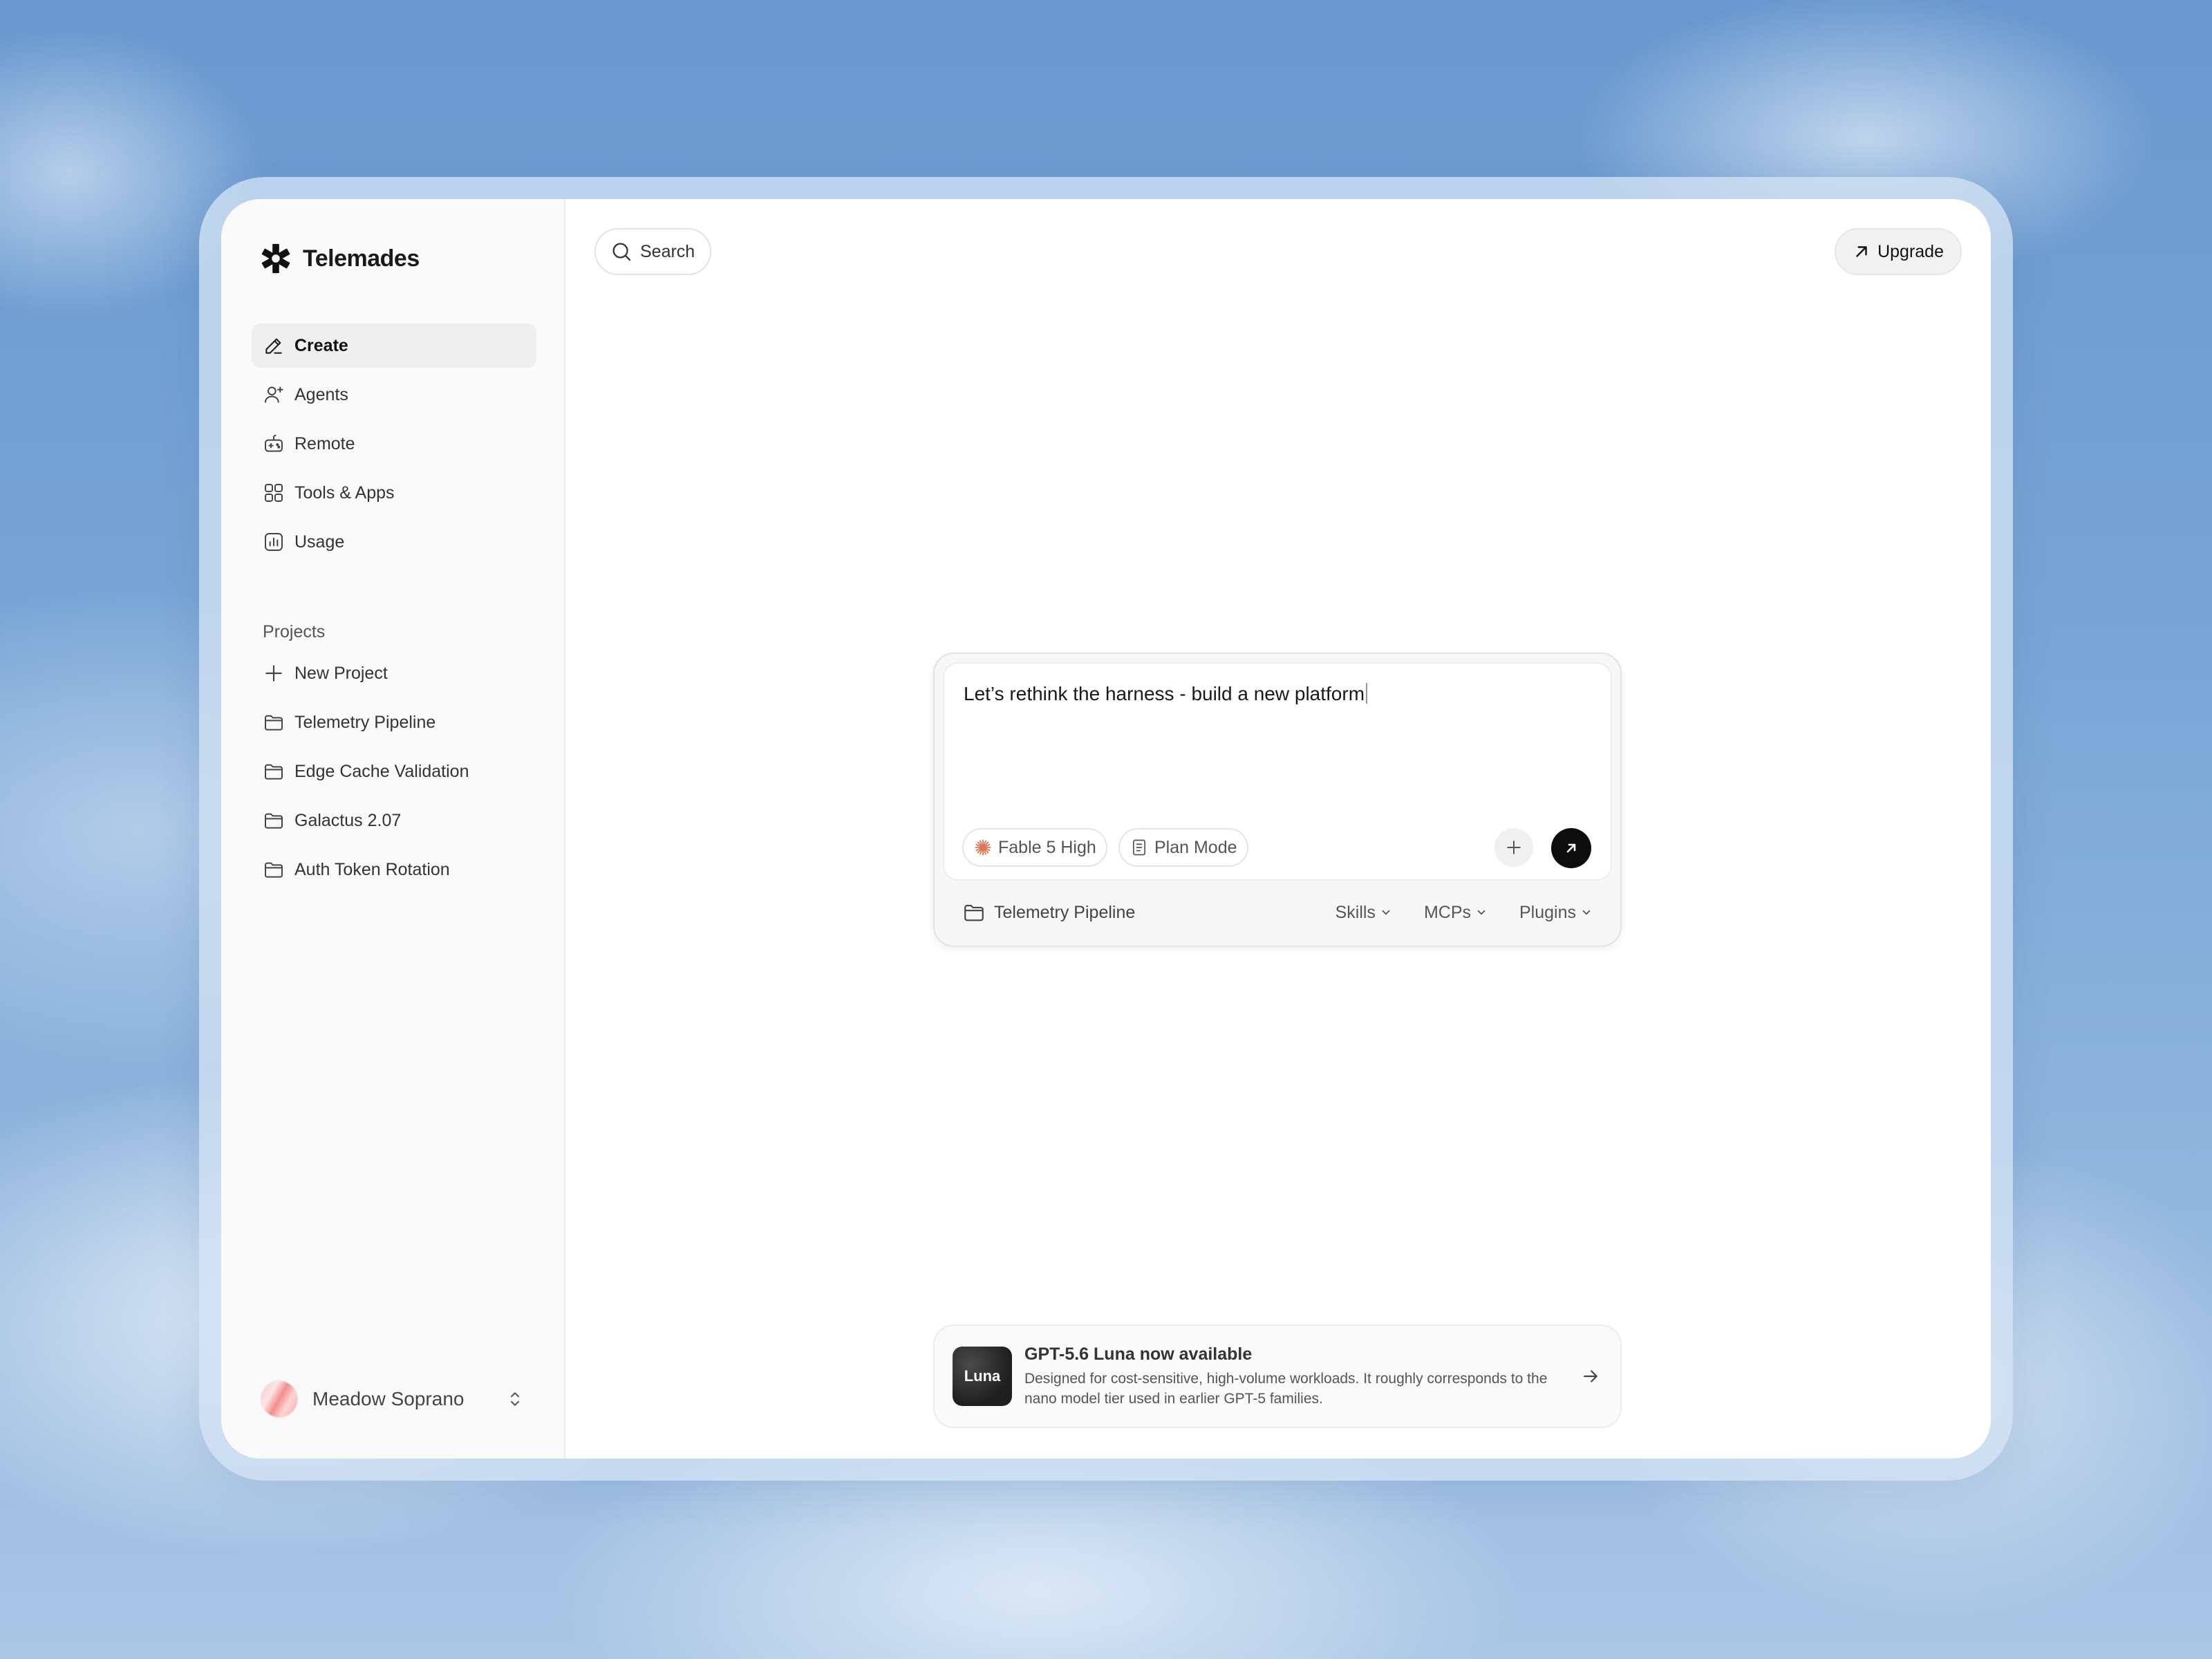 The height and width of the screenshot is (1659, 2212). I want to click on model-label: Fable 5 High, so click(1047, 847).